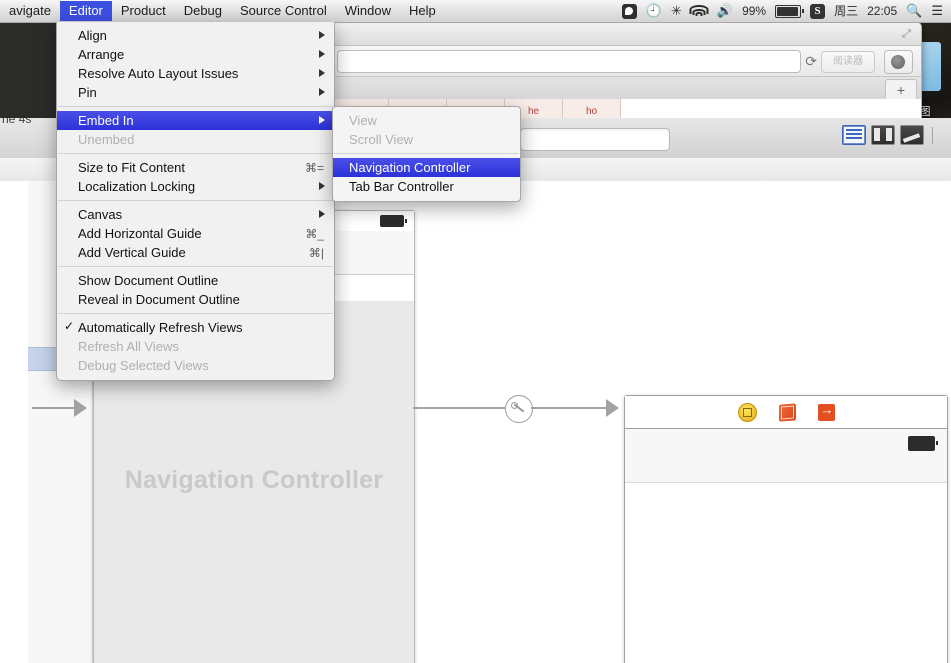 The image size is (951, 663). I want to click on submenu-item-label: Navigation Controller, so click(410, 167).